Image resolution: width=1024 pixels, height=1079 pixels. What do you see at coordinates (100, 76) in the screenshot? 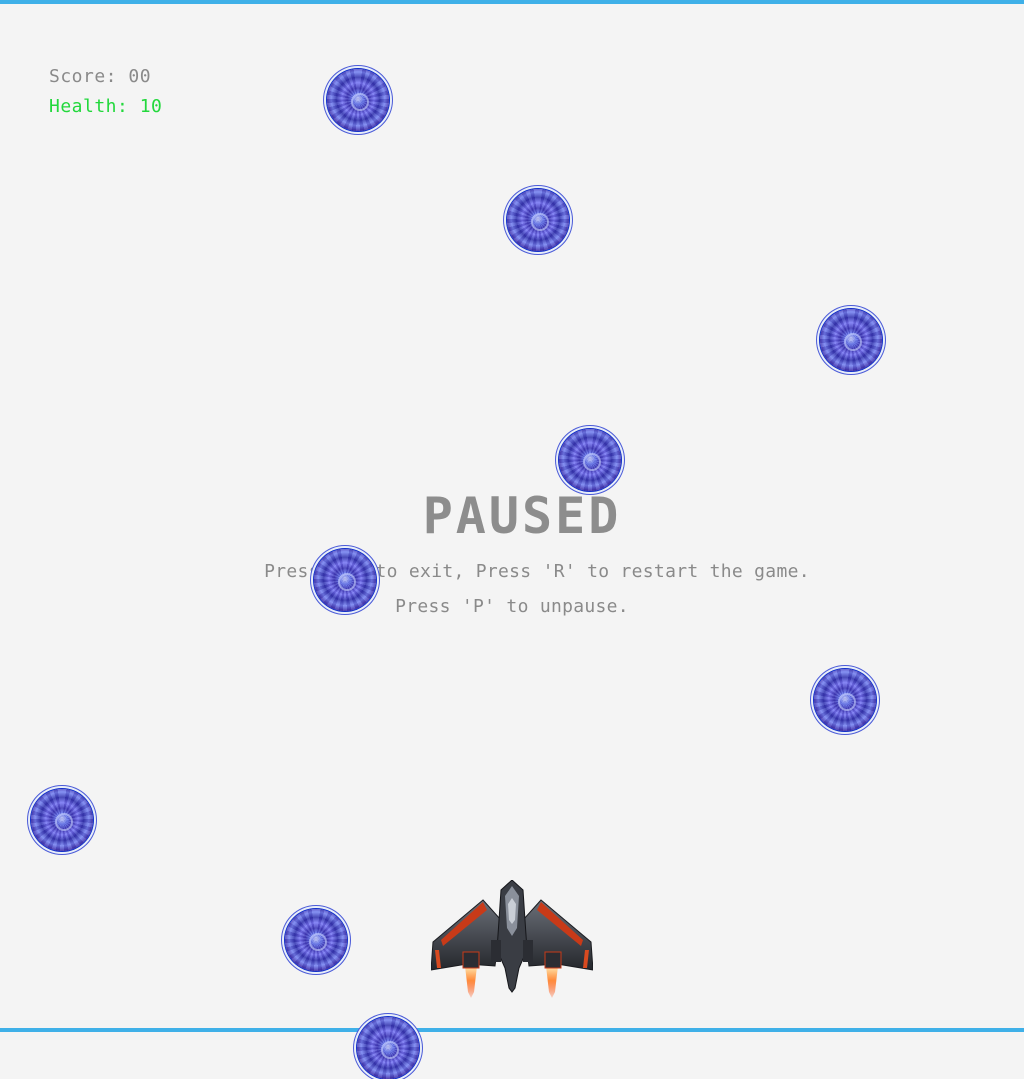
I see `score-label: Score: 00` at bounding box center [100, 76].